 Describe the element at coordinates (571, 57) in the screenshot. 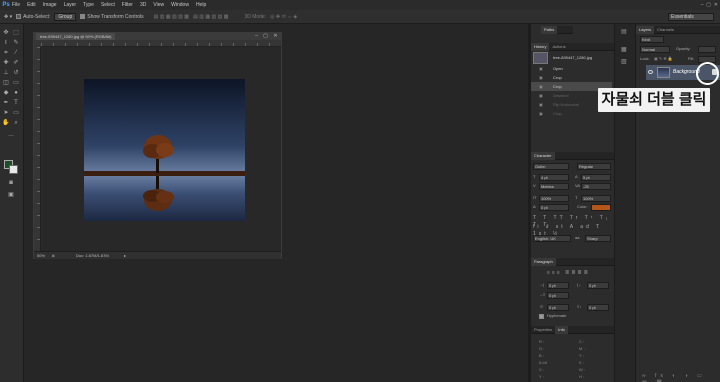

I see `history-snapshot: tree-839447_1280.jpg` at that location.